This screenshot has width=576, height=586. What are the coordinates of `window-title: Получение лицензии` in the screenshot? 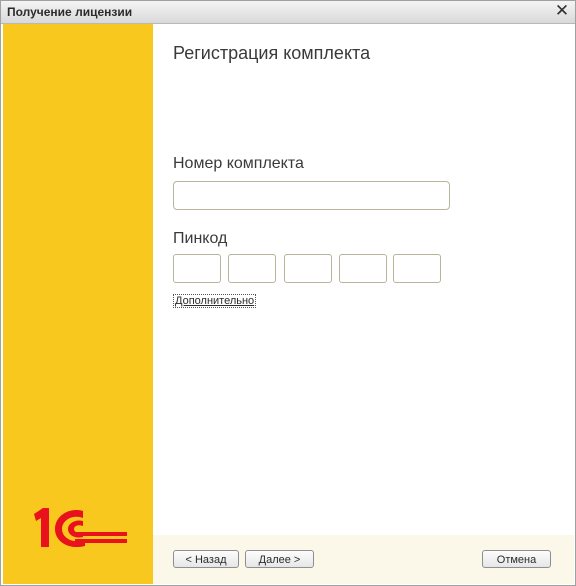 It's located at (70, 12).